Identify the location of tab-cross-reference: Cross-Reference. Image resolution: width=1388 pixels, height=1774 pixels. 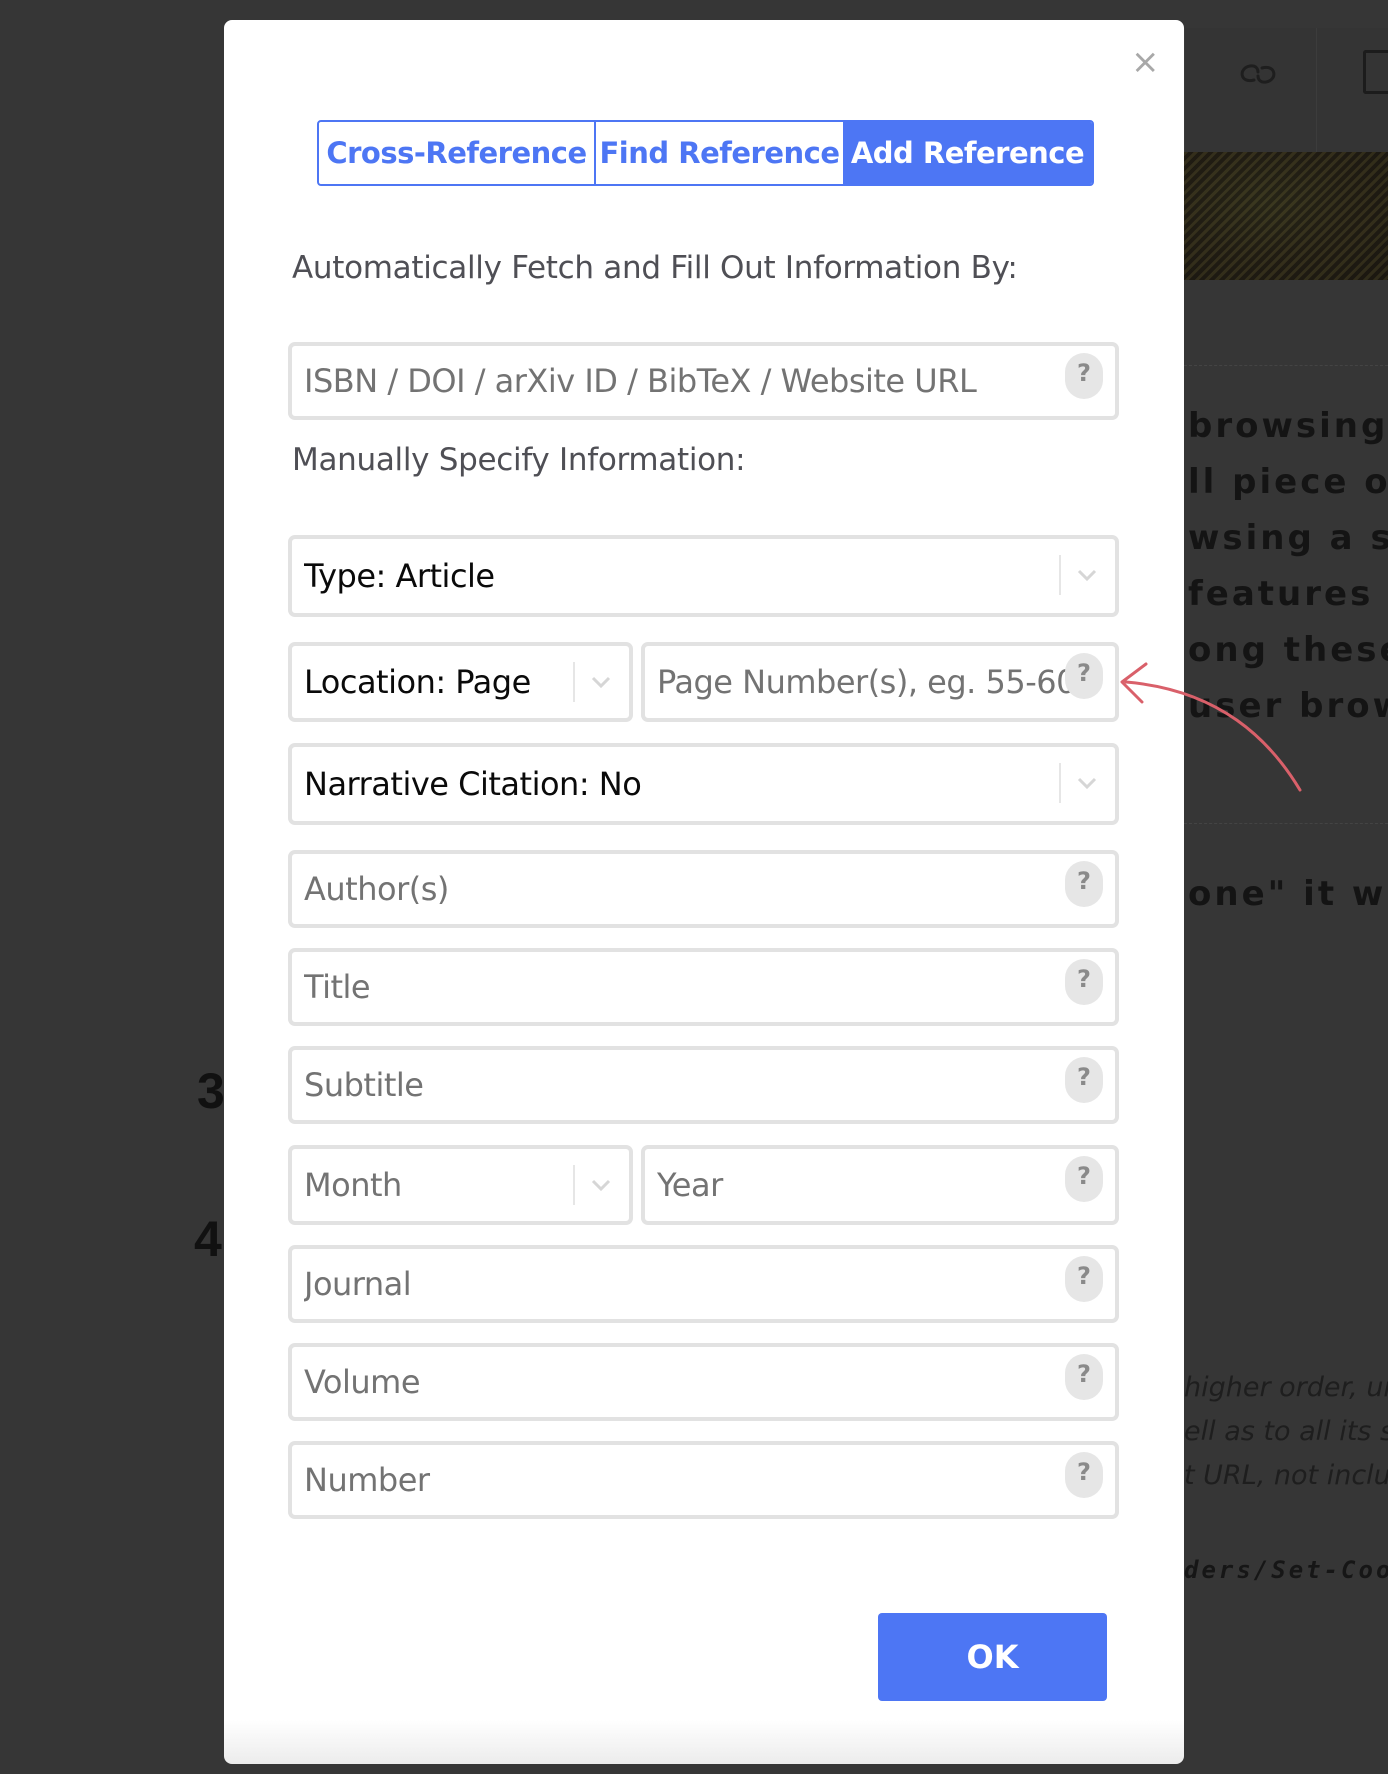
(457, 153).